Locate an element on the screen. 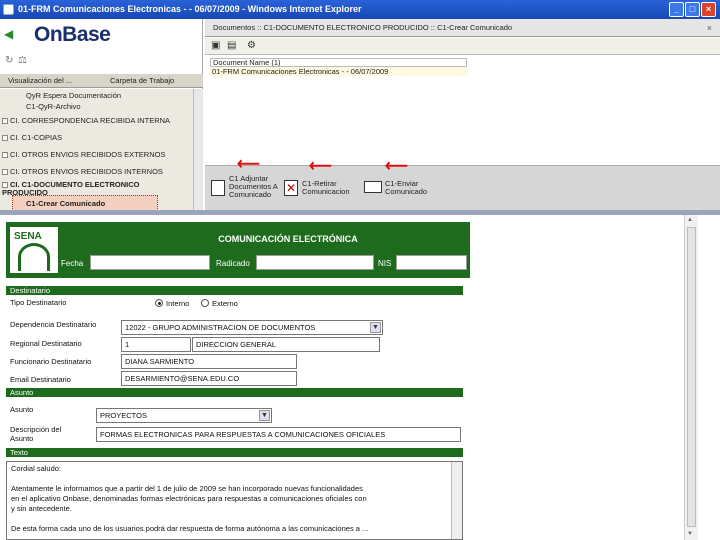 The height and width of the screenshot is (540, 720). tree-item: CI. CORRESPONDENCIA RECIBIDA INTERNA is located at coordinates (86, 120).